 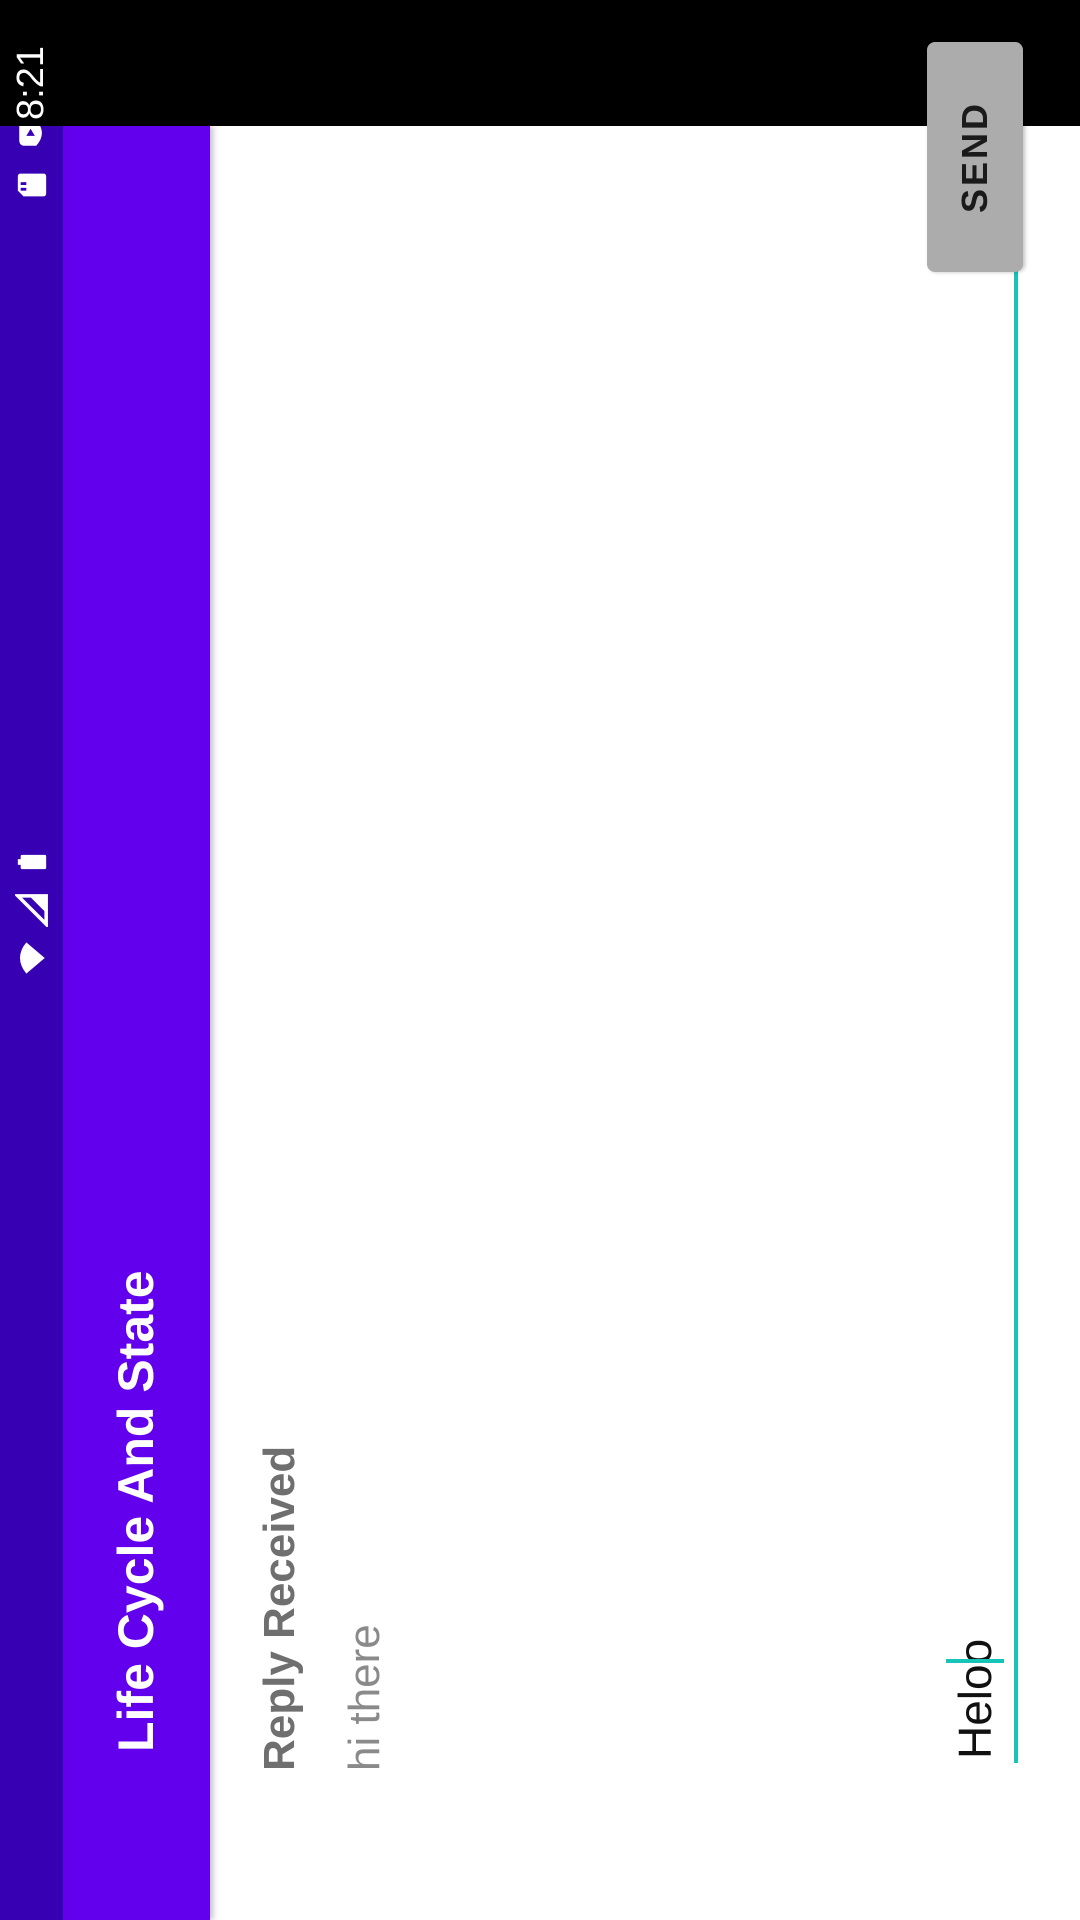 I want to click on send-button: SEND, so click(x=975, y=157).